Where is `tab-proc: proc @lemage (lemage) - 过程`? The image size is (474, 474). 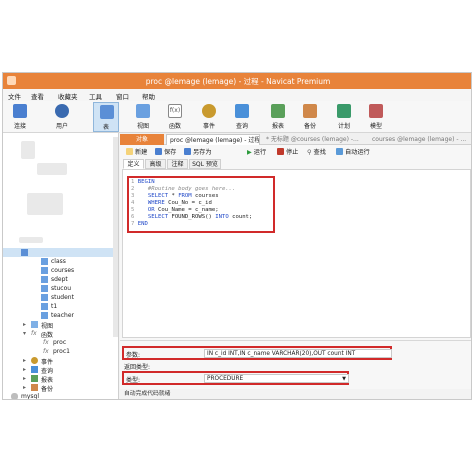 tab-proc: proc @lemage (lemage) - 过程 is located at coordinates (213, 139).